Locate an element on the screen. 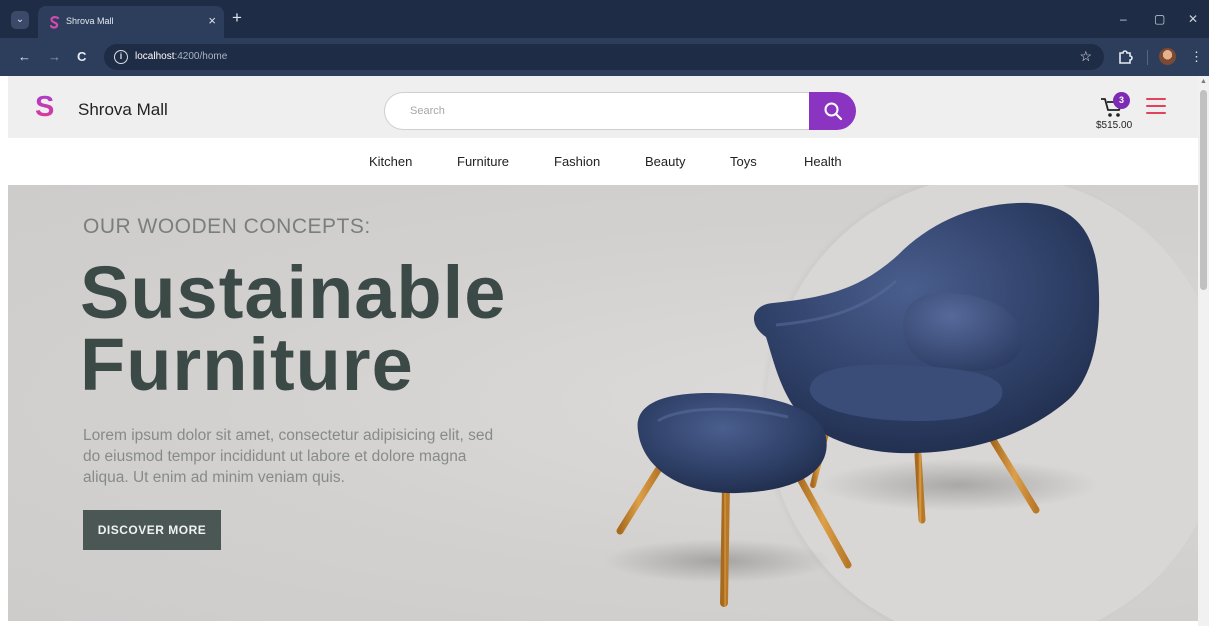  profile-avatar is located at coordinates (1167, 56).